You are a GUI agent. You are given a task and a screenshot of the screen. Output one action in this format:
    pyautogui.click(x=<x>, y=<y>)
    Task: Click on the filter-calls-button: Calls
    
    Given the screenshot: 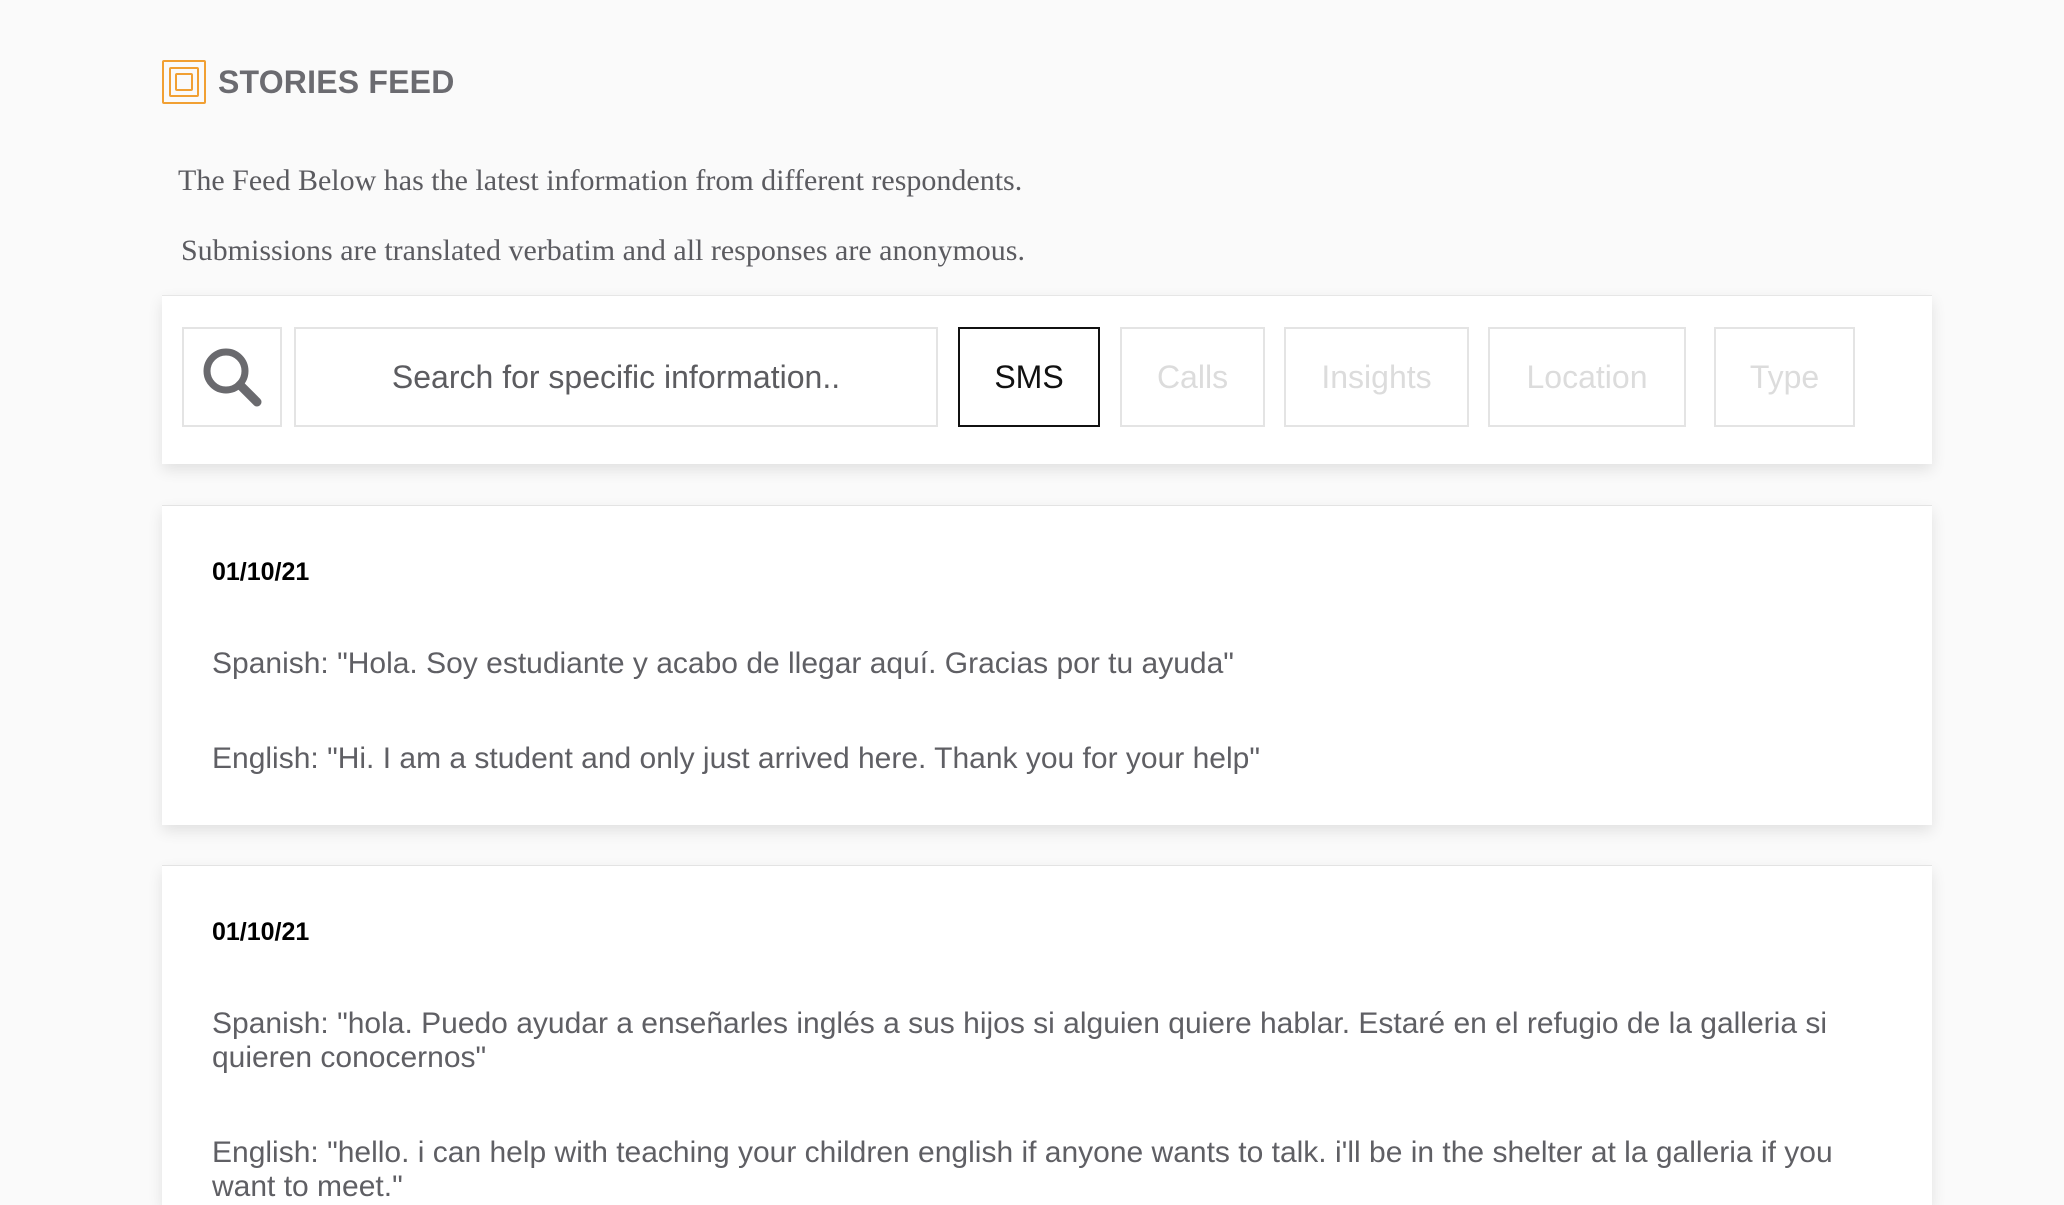 What is the action you would take?
    pyautogui.click(x=1192, y=377)
    